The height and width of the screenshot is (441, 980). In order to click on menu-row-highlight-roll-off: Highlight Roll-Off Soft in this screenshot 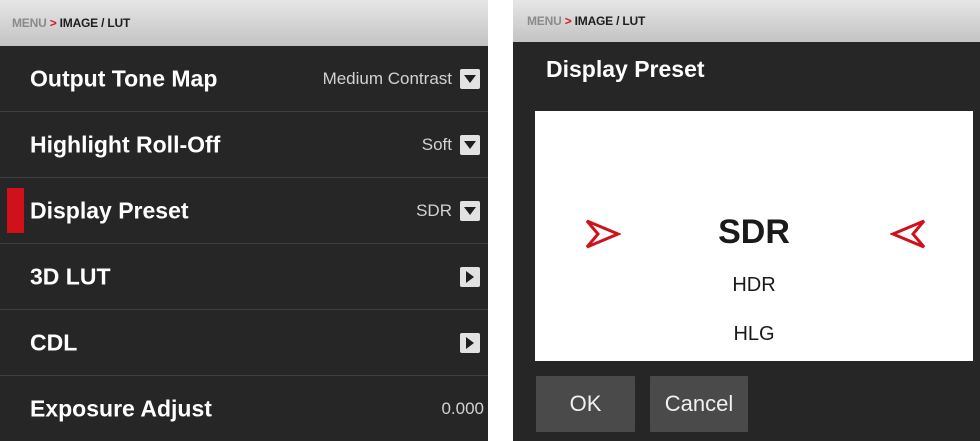, I will do `click(244, 145)`.